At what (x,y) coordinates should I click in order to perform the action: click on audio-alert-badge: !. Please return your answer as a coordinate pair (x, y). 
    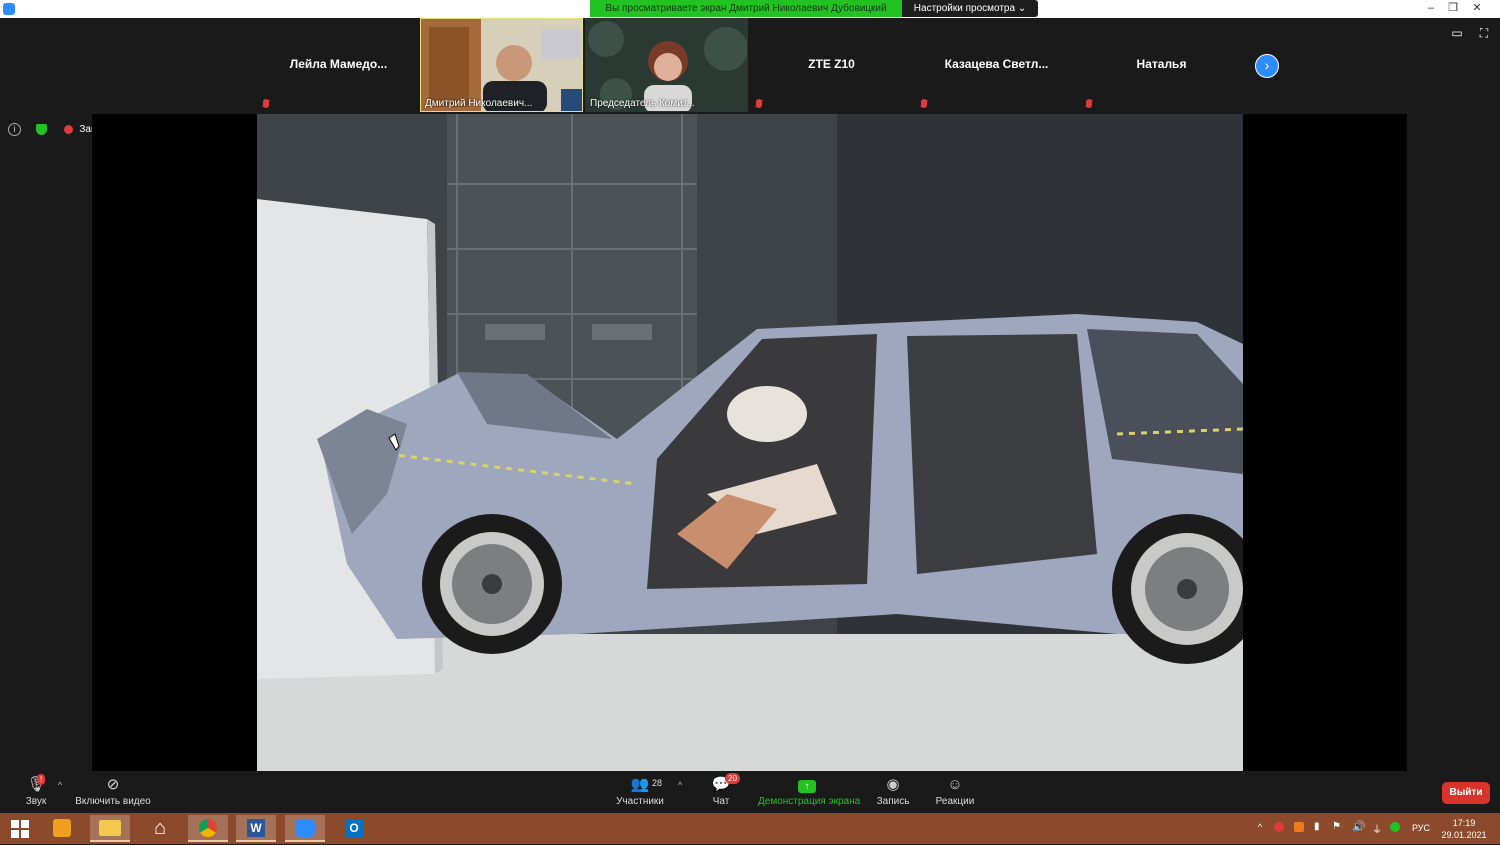
    Looking at the image, I should click on (41, 779).